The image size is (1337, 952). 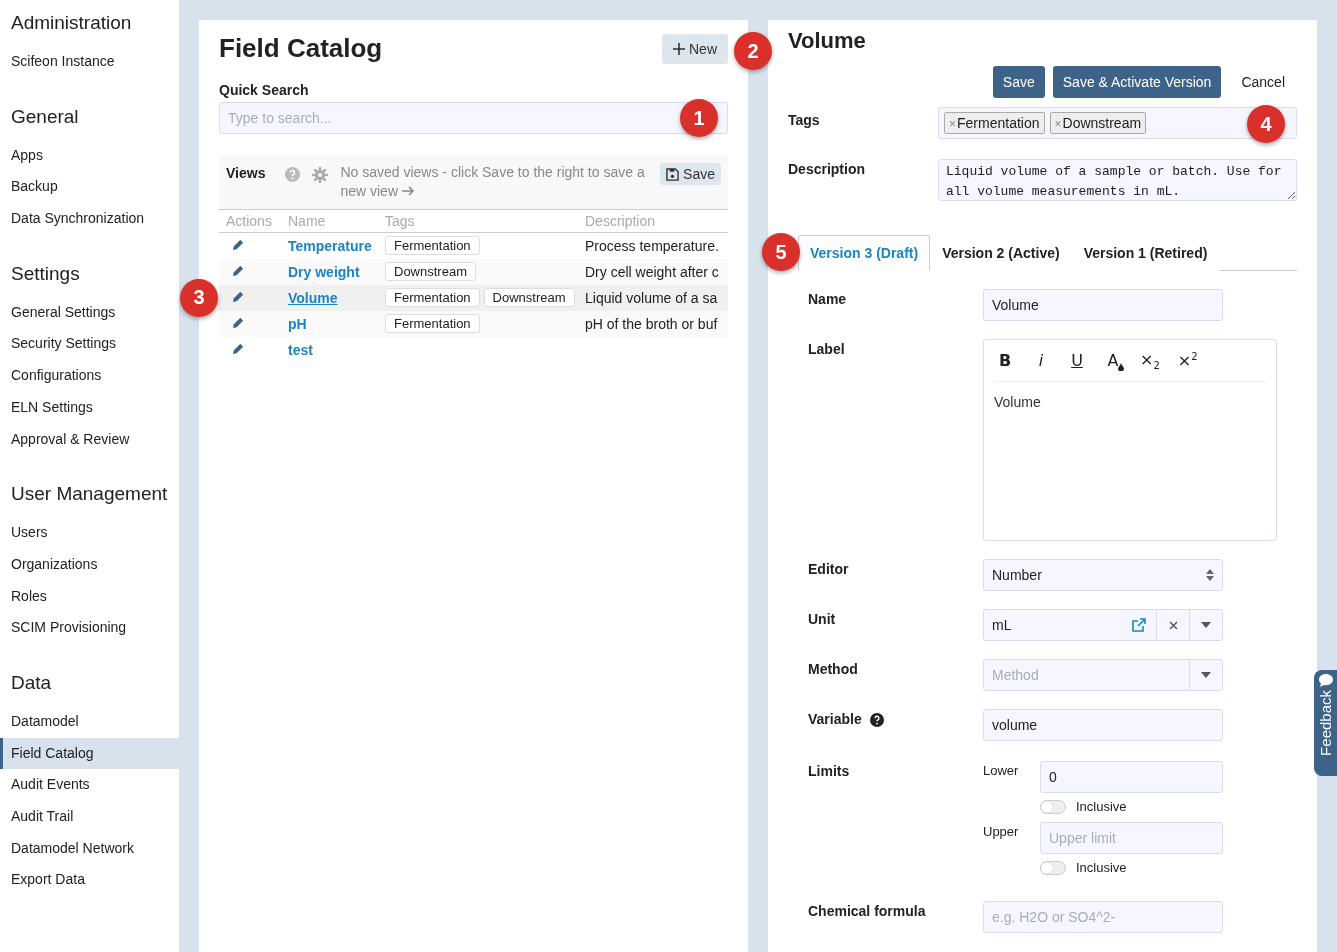 I want to click on detail-title: Volume, so click(x=827, y=41).